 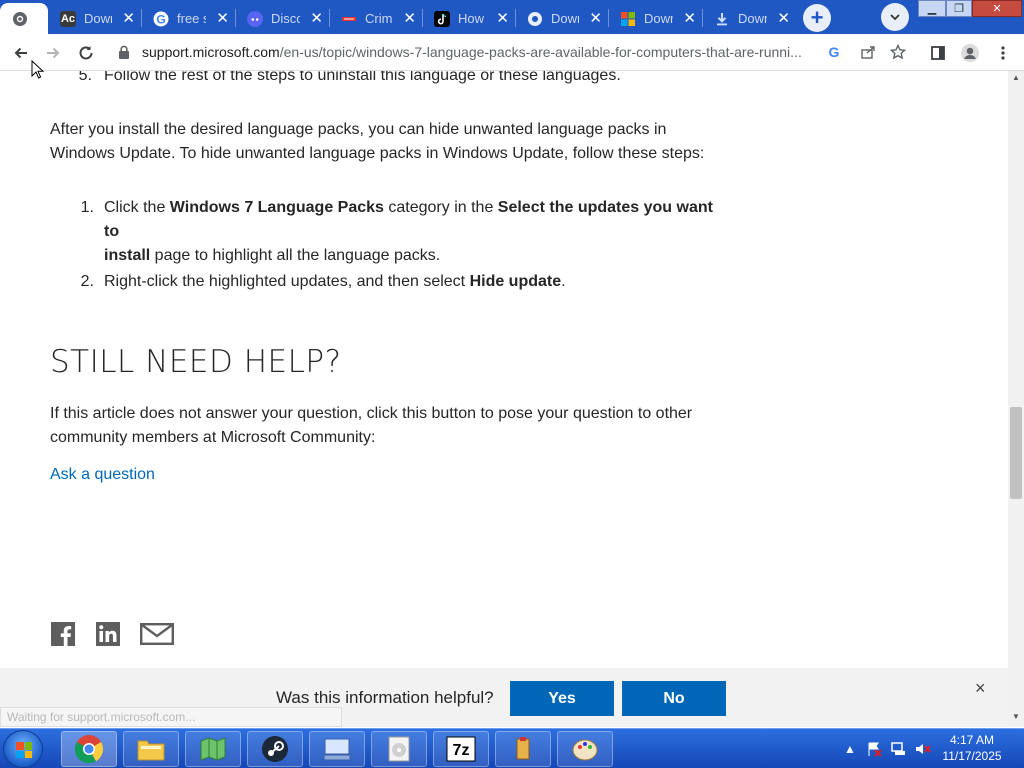 What do you see at coordinates (188, 18) in the screenshot?
I see `tab-2: G free s ✕` at bounding box center [188, 18].